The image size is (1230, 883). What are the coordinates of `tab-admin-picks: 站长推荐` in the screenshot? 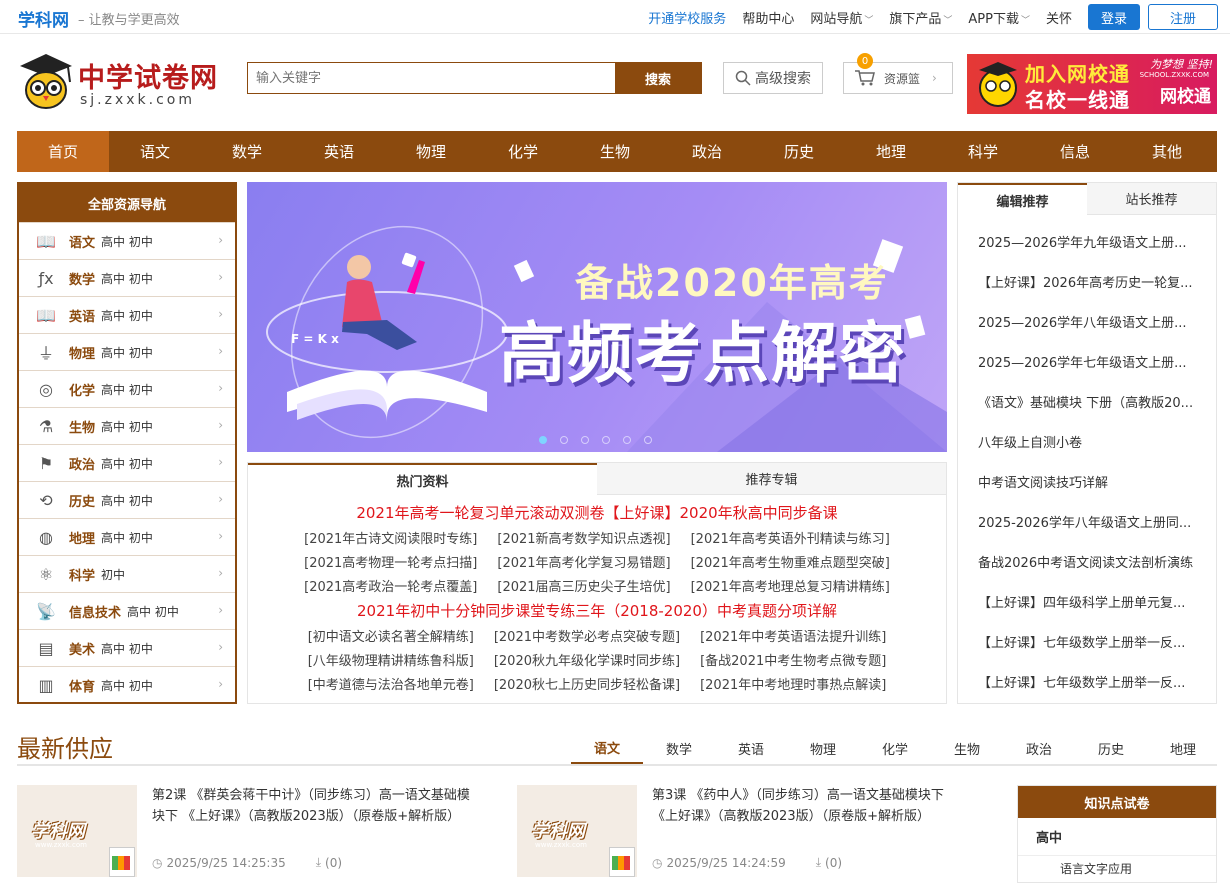 It's located at (1151, 199).